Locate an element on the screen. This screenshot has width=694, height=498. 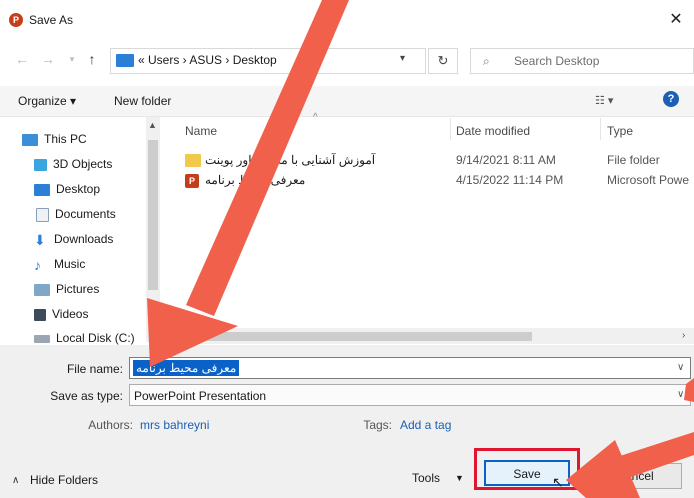
arrow-to-save-shaft is located at coordinates (657, 455).